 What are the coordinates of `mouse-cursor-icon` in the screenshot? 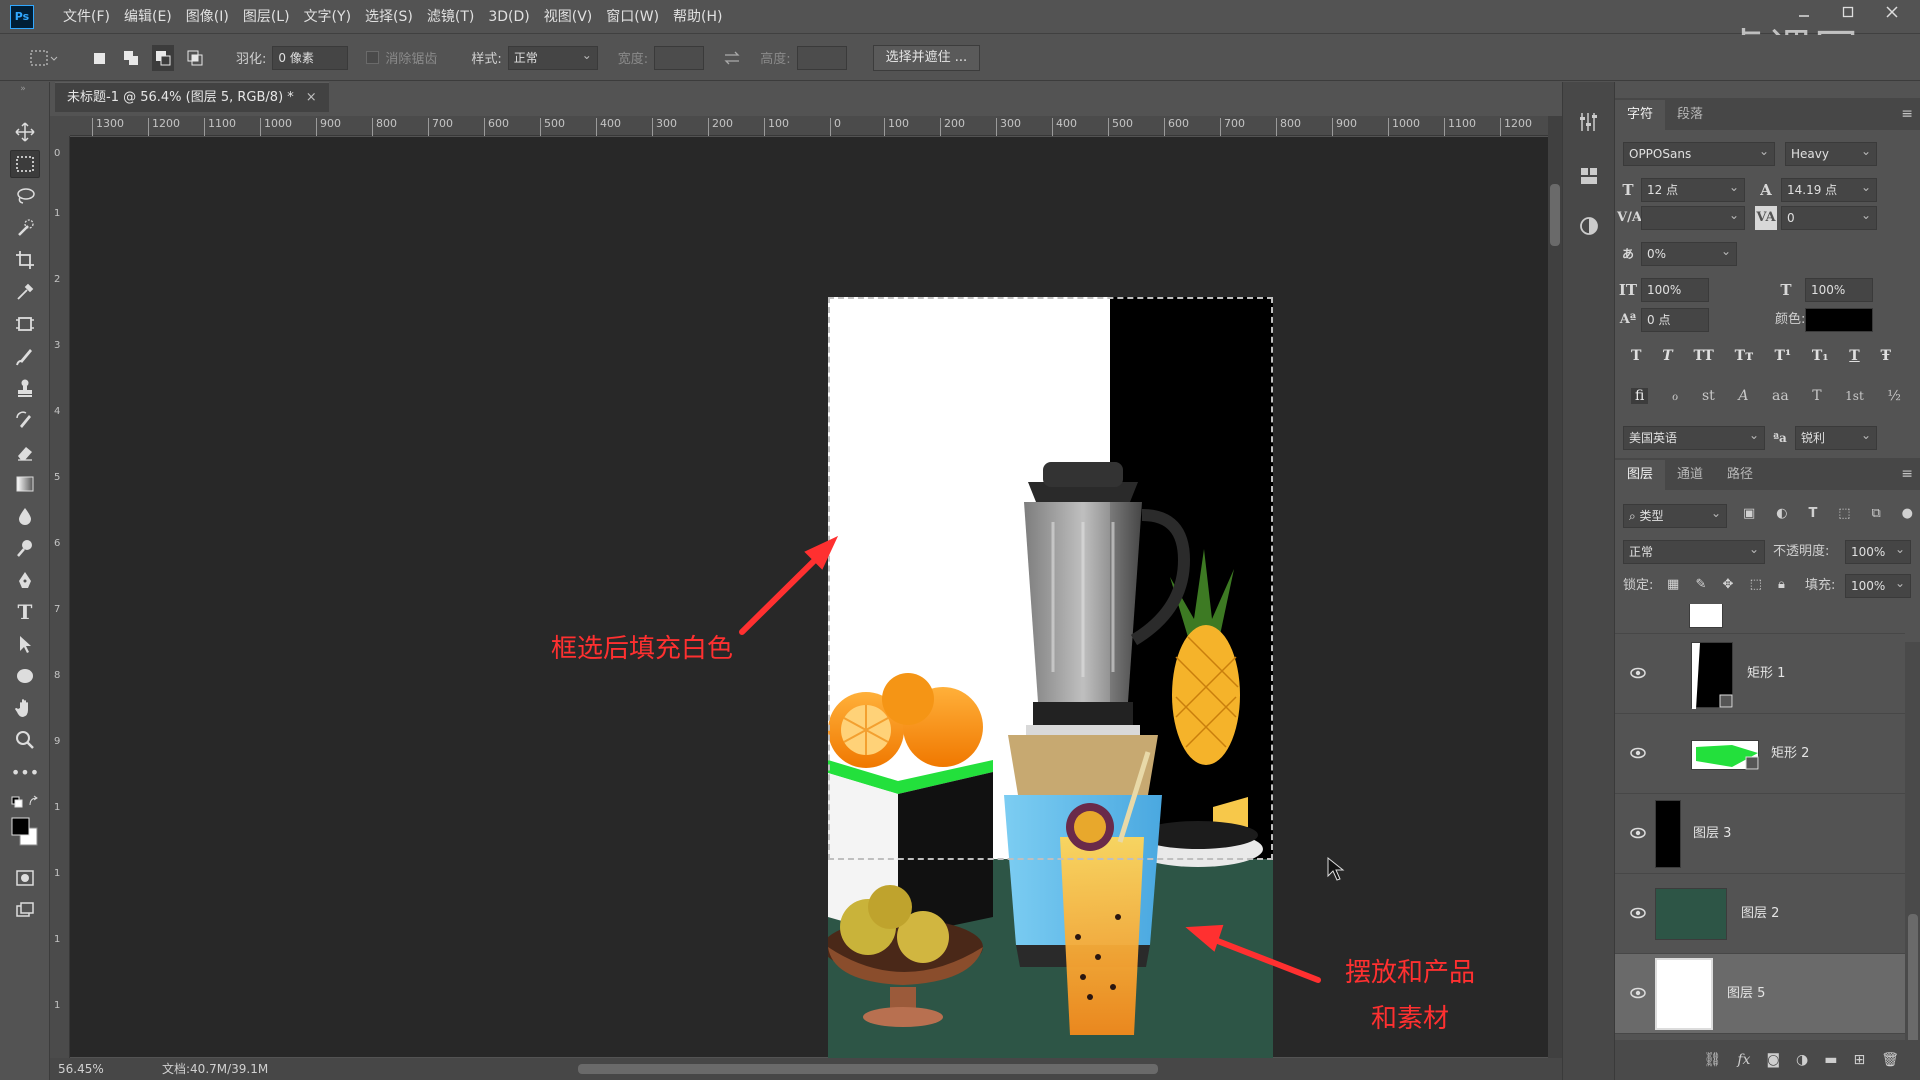 It's located at (1336, 868).